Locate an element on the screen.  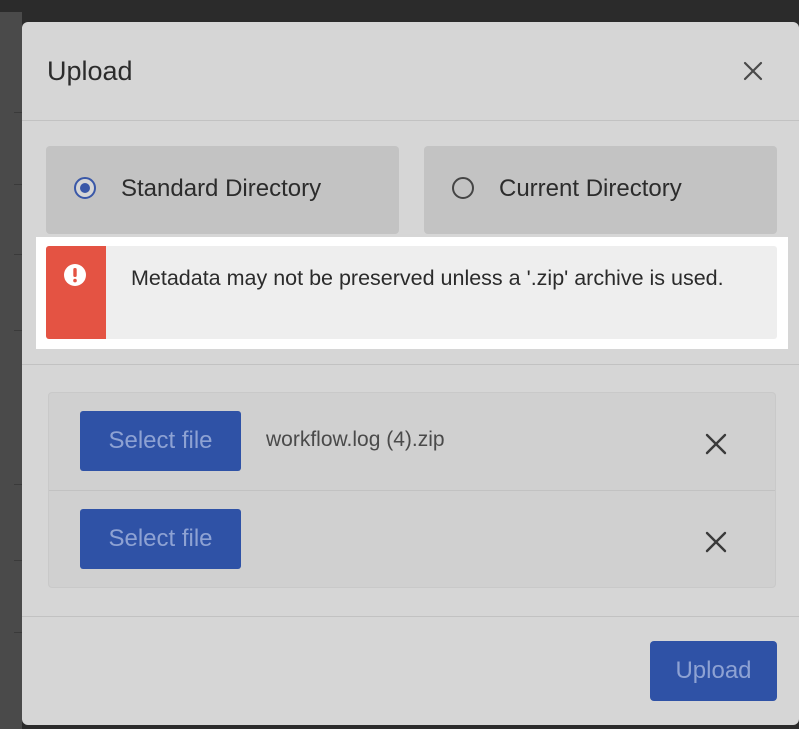
radio-label-standard: Standard Directory is located at coordinates (221, 188).